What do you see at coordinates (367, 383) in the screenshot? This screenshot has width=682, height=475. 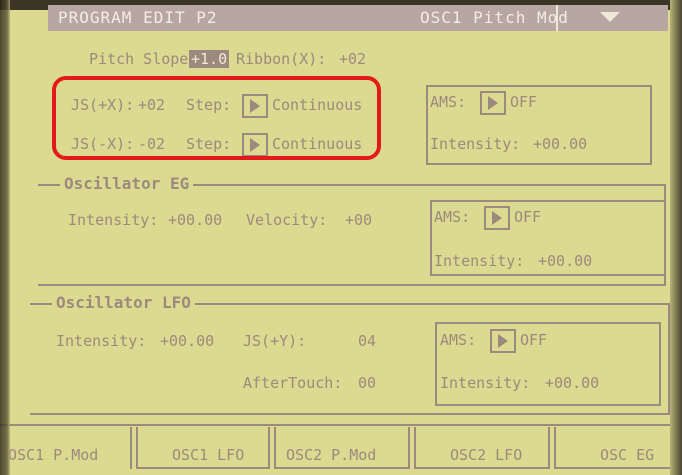 I see `lfo-aftertouch-value: 00` at bounding box center [367, 383].